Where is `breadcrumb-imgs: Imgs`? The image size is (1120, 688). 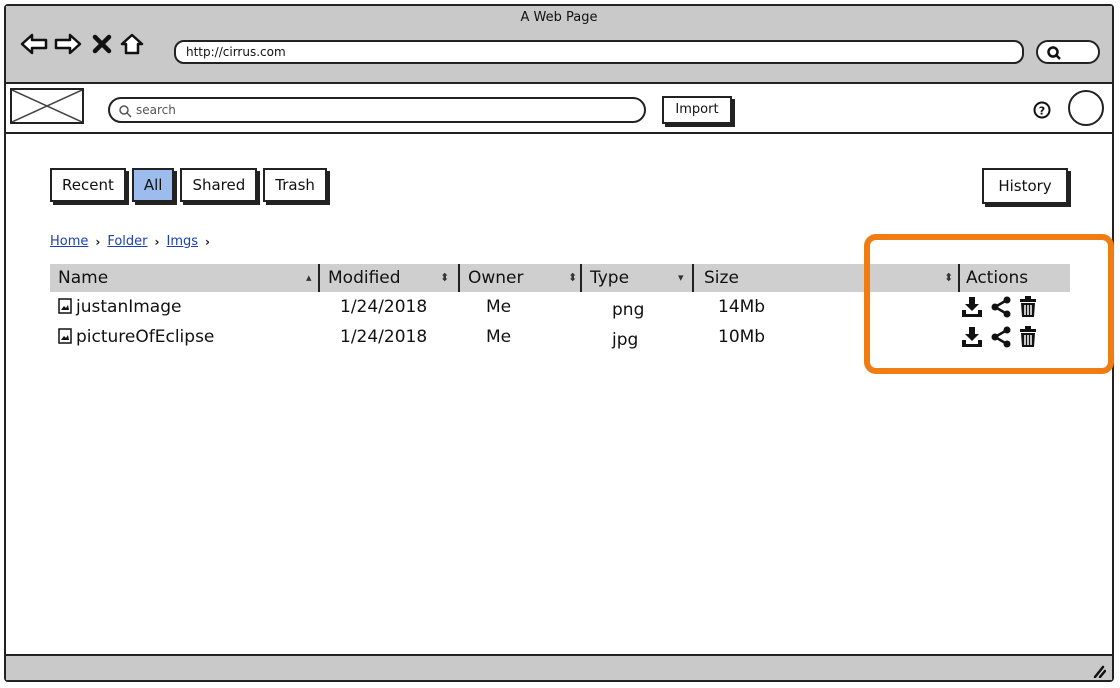
breadcrumb-imgs: Imgs is located at coordinates (182, 241).